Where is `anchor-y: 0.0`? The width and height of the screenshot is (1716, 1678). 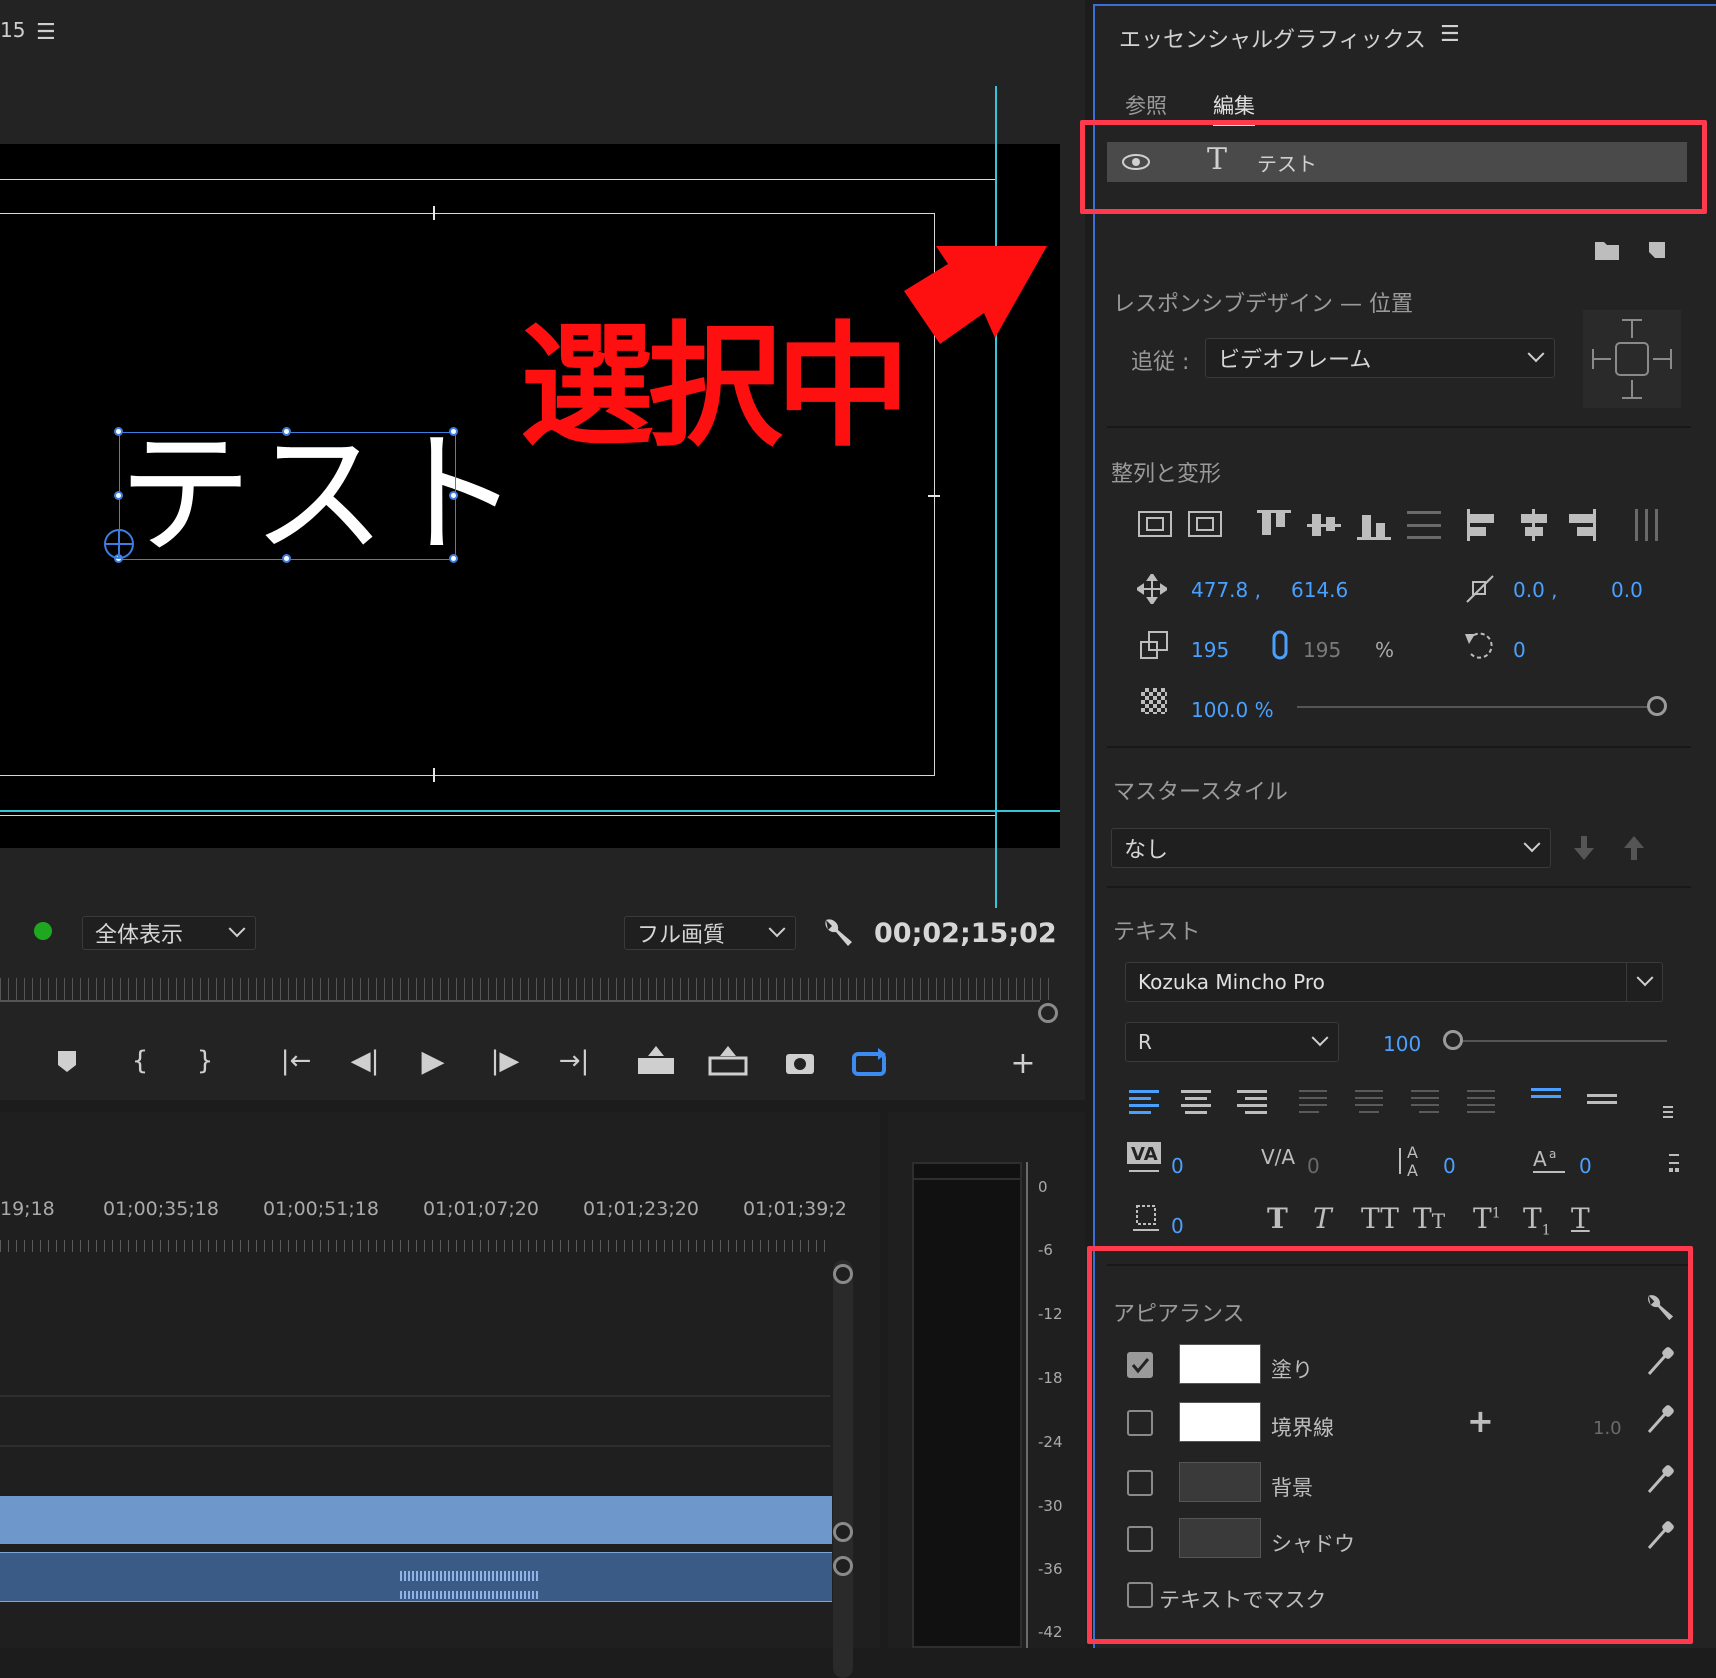
anchor-y: 0.0 is located at coordinates (1627, 590).